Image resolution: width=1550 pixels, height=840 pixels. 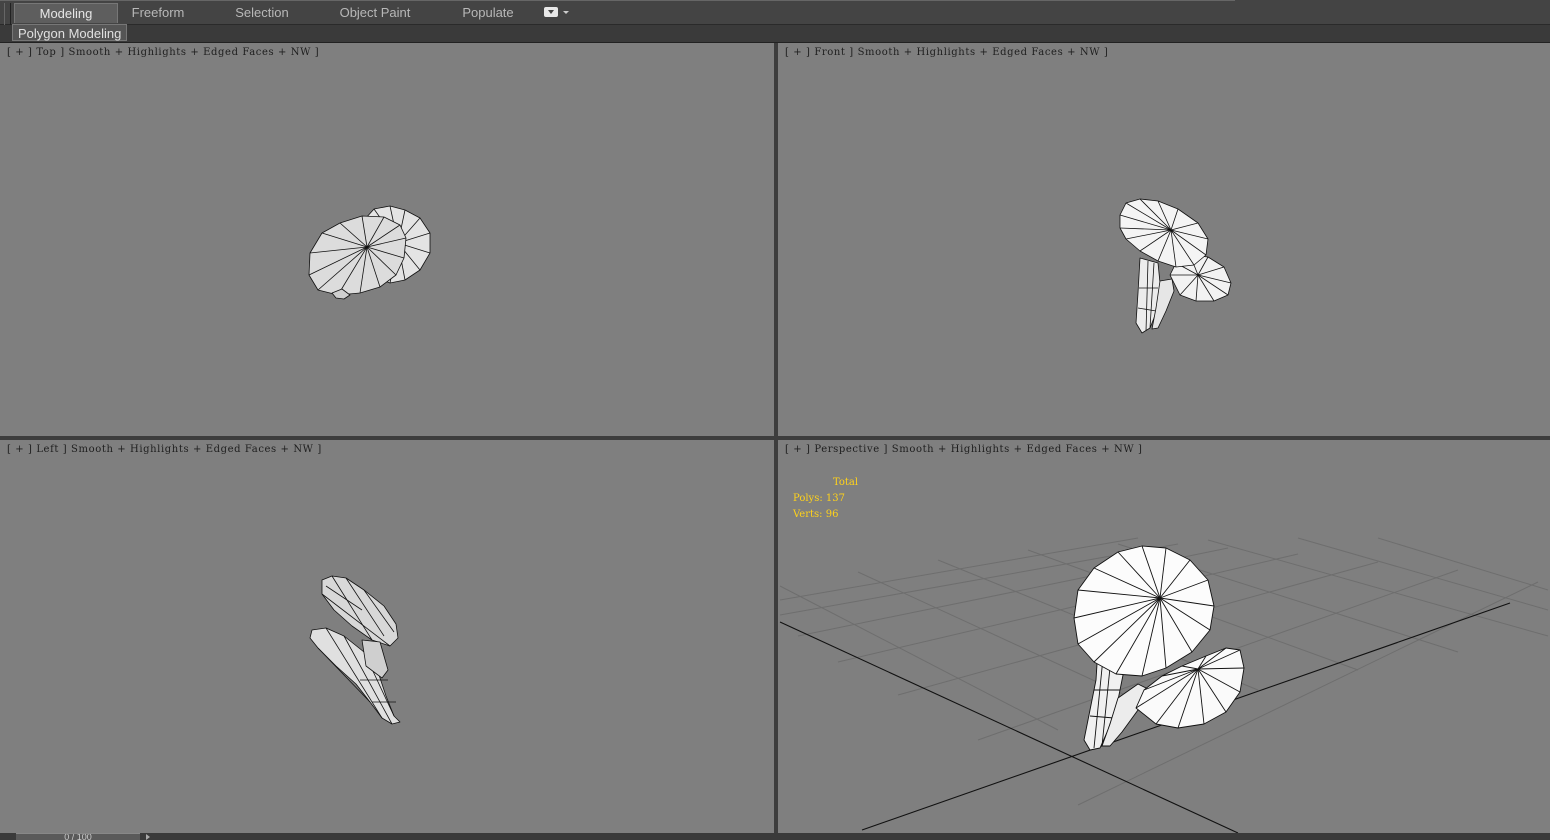 I want to click on tab-selection: Selection, so click(x=262, y=13).